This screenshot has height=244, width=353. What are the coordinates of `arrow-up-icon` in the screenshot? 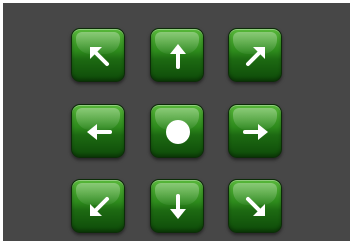 It's located at (178, 56).